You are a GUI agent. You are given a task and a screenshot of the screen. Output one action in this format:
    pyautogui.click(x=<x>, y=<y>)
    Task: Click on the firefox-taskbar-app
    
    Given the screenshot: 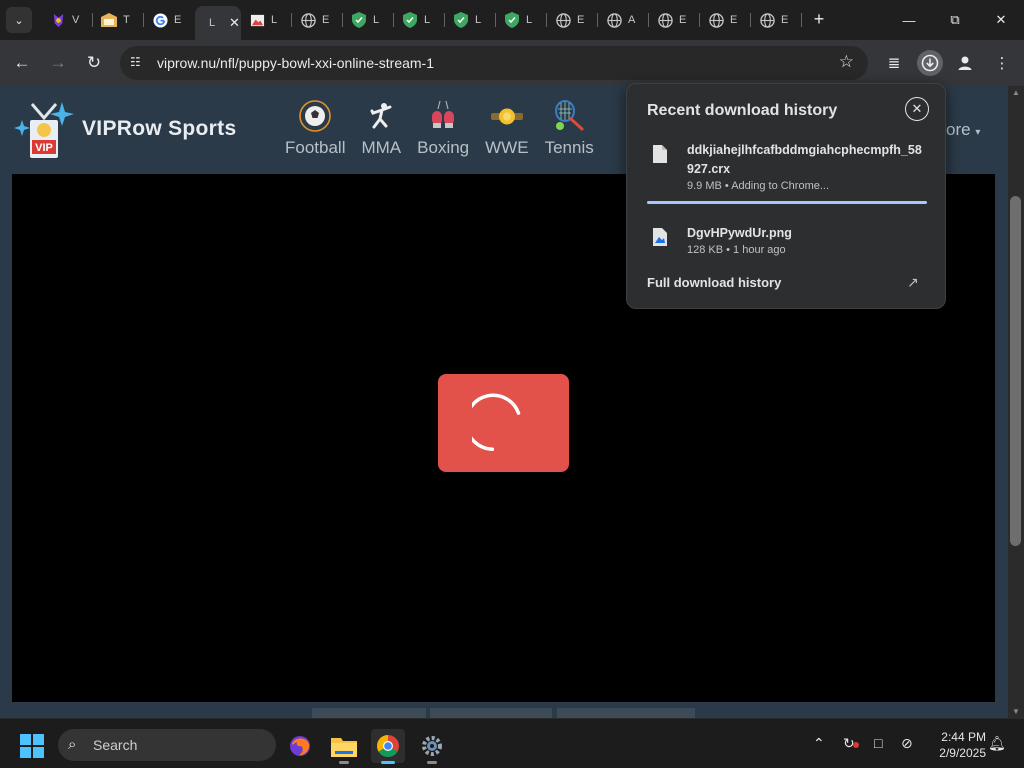 What is the action you would take?
    pyautogui.click(x=300, y=746)
    